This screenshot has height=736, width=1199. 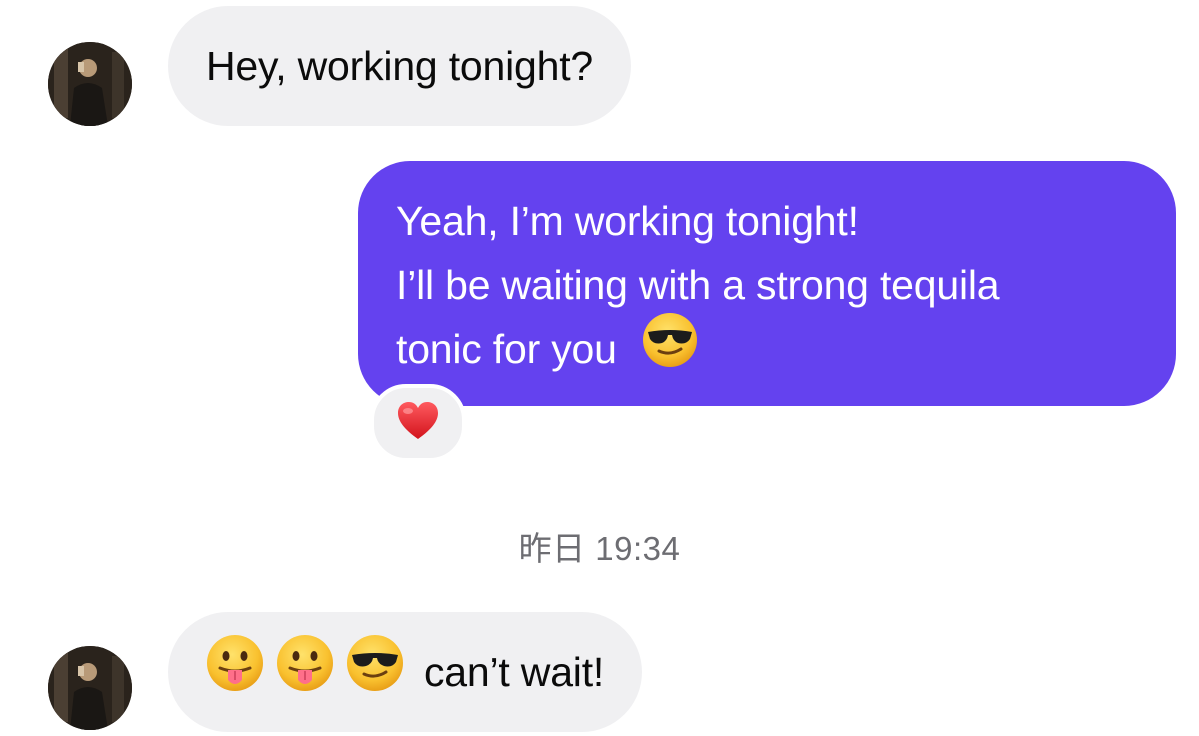 What do you see at coordinates (514, 672) in the screenshot?
I see `message-text: can’t wait!` at bounding box center [514, 672].